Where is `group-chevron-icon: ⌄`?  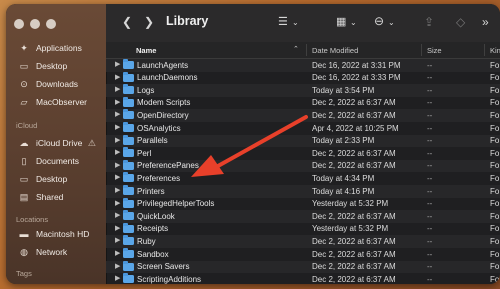 group-chevron-icon: ⌄ is located at coordinates (353, 22).